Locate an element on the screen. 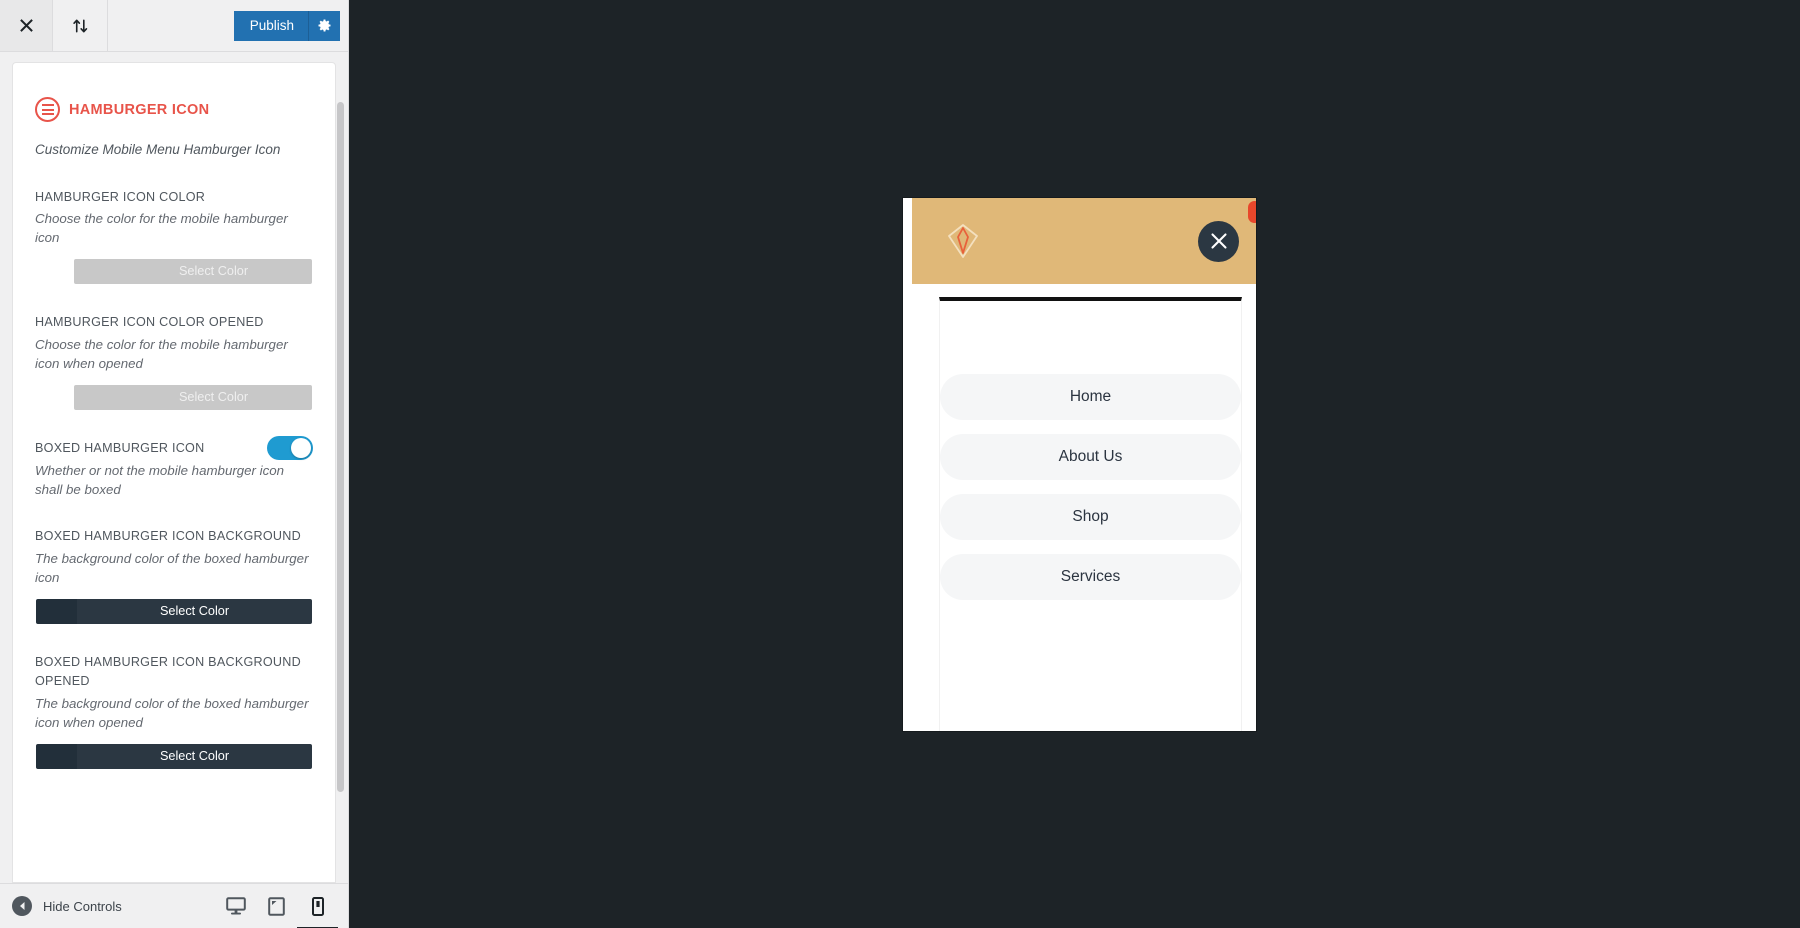 The image size is (1800, 928). changeset-sort-button is located at coordinates (80, 25).